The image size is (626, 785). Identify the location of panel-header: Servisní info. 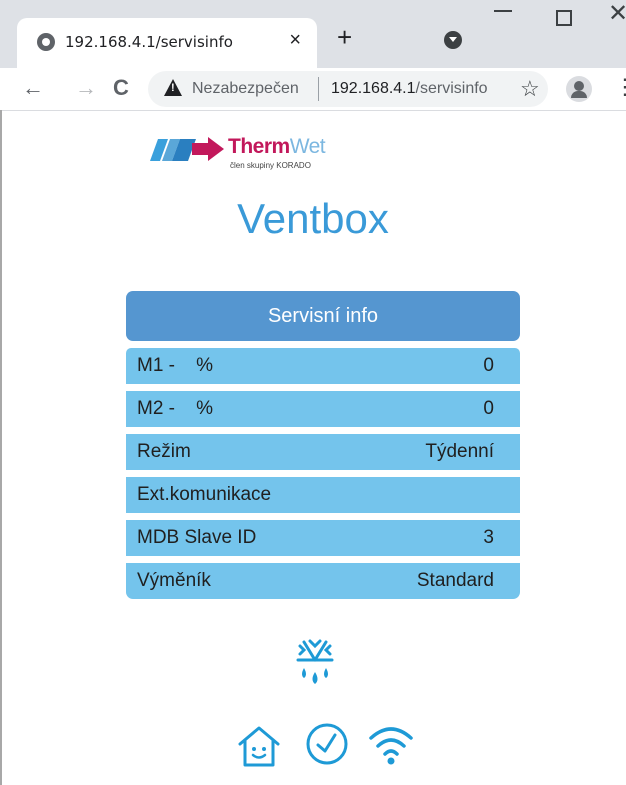
(323, 316).